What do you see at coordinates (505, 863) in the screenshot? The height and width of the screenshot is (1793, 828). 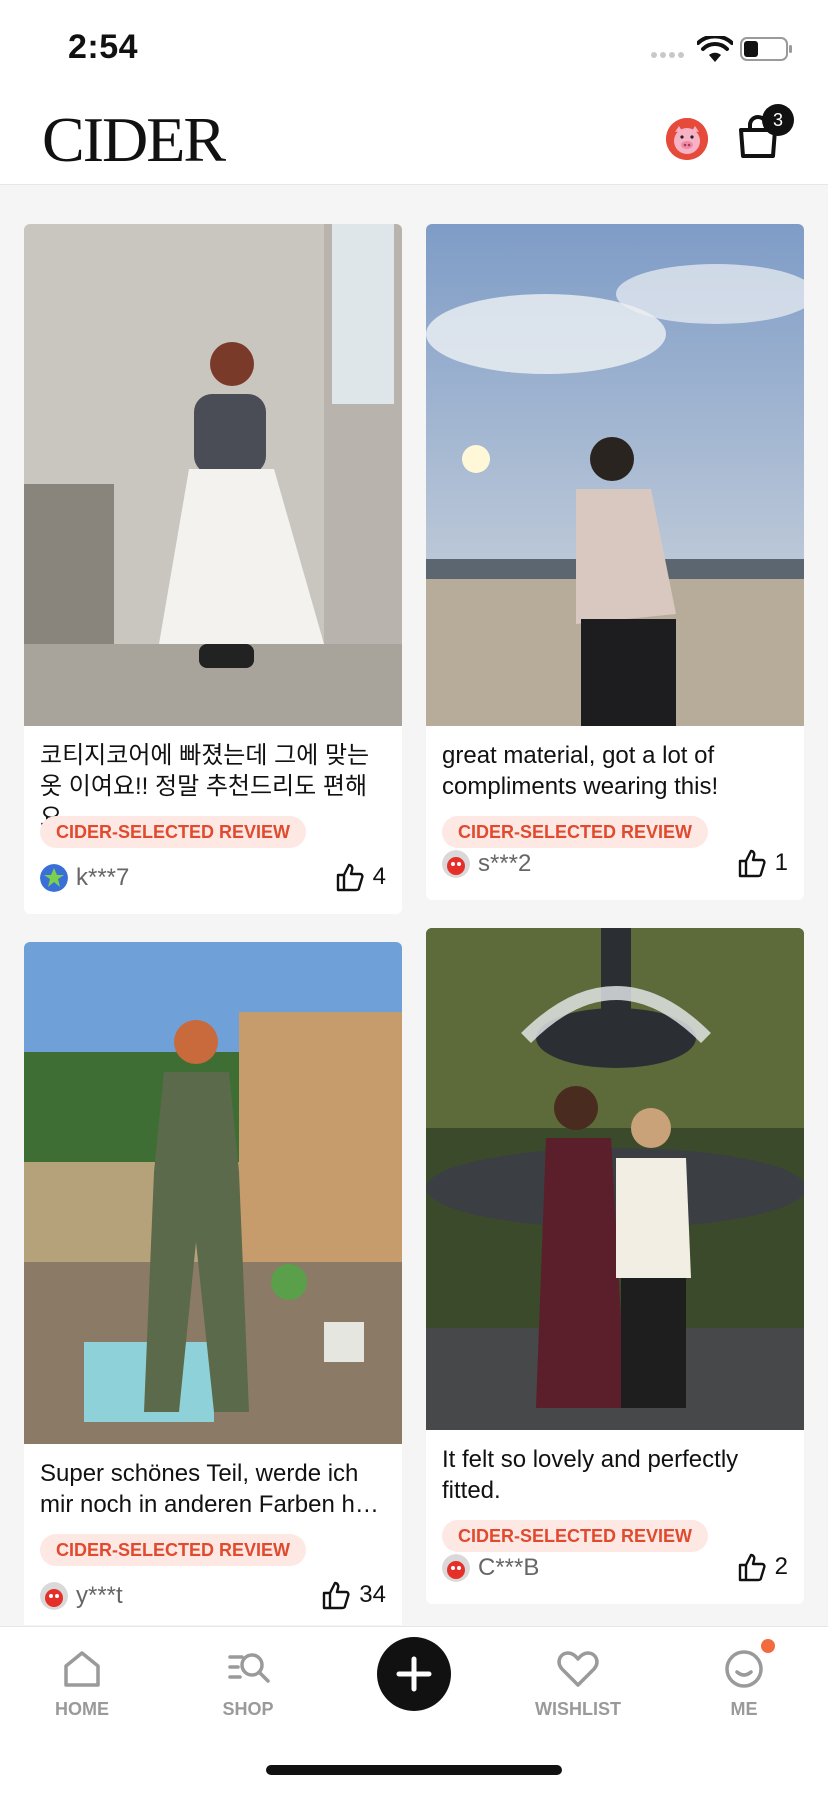 I see `reviewer-name: s***2` at bounding box center [505, 863].